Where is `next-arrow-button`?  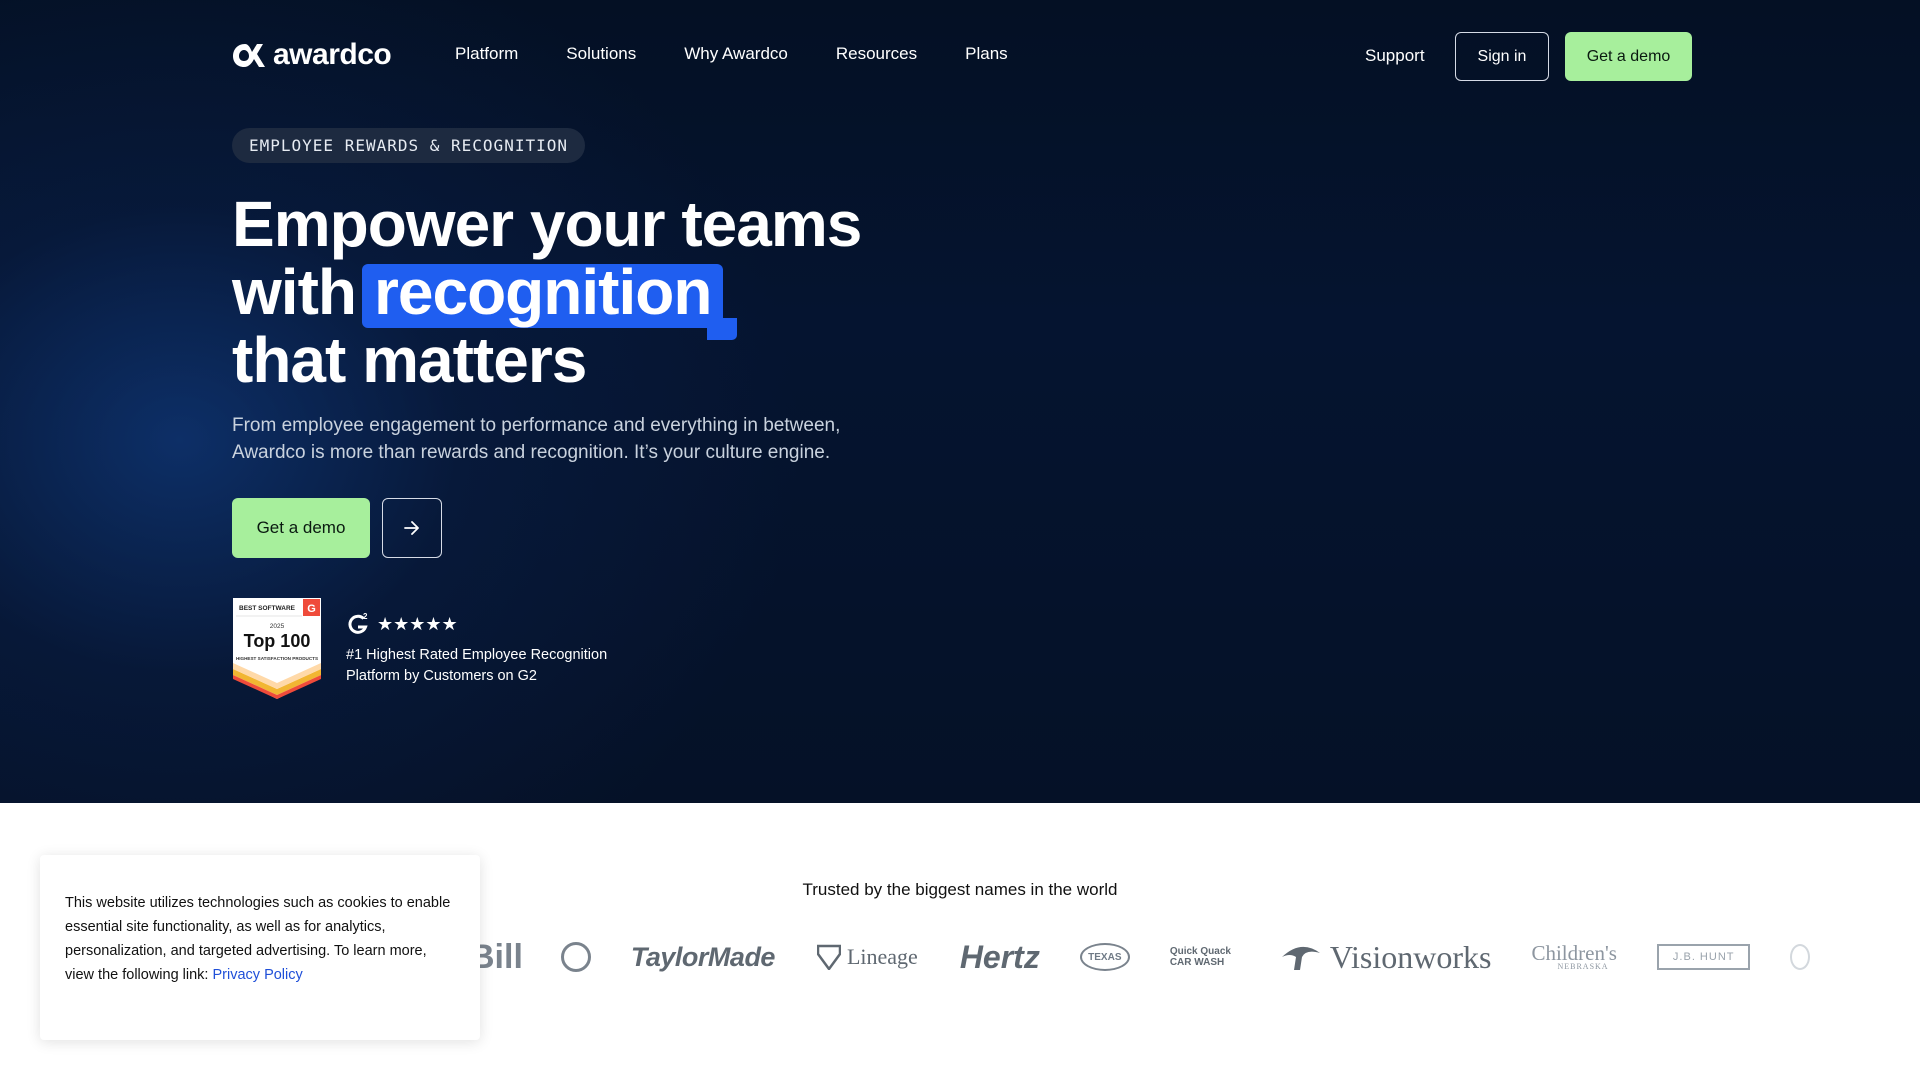 next-arrow-button is located at coordinates (412, 528).